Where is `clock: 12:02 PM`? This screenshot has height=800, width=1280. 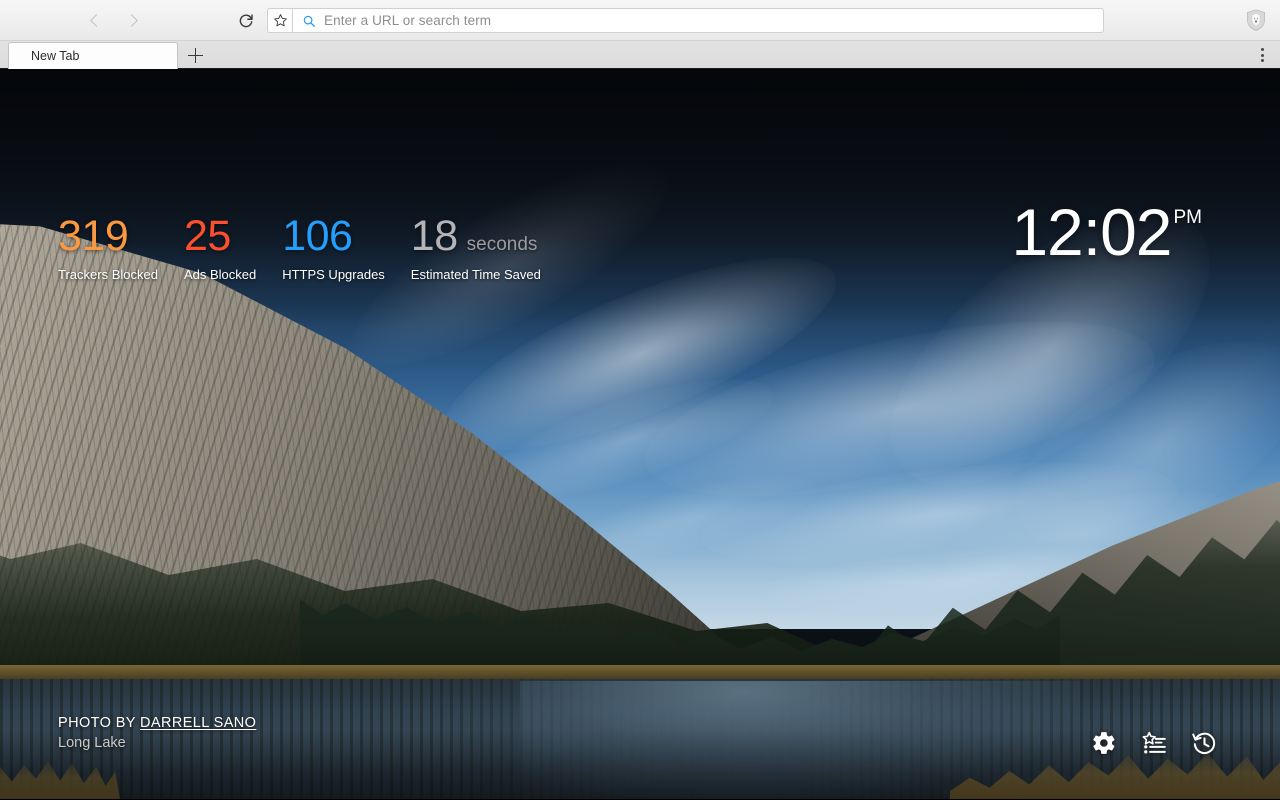 clock: 12:02 PM is located at coordinates (1107, 232).